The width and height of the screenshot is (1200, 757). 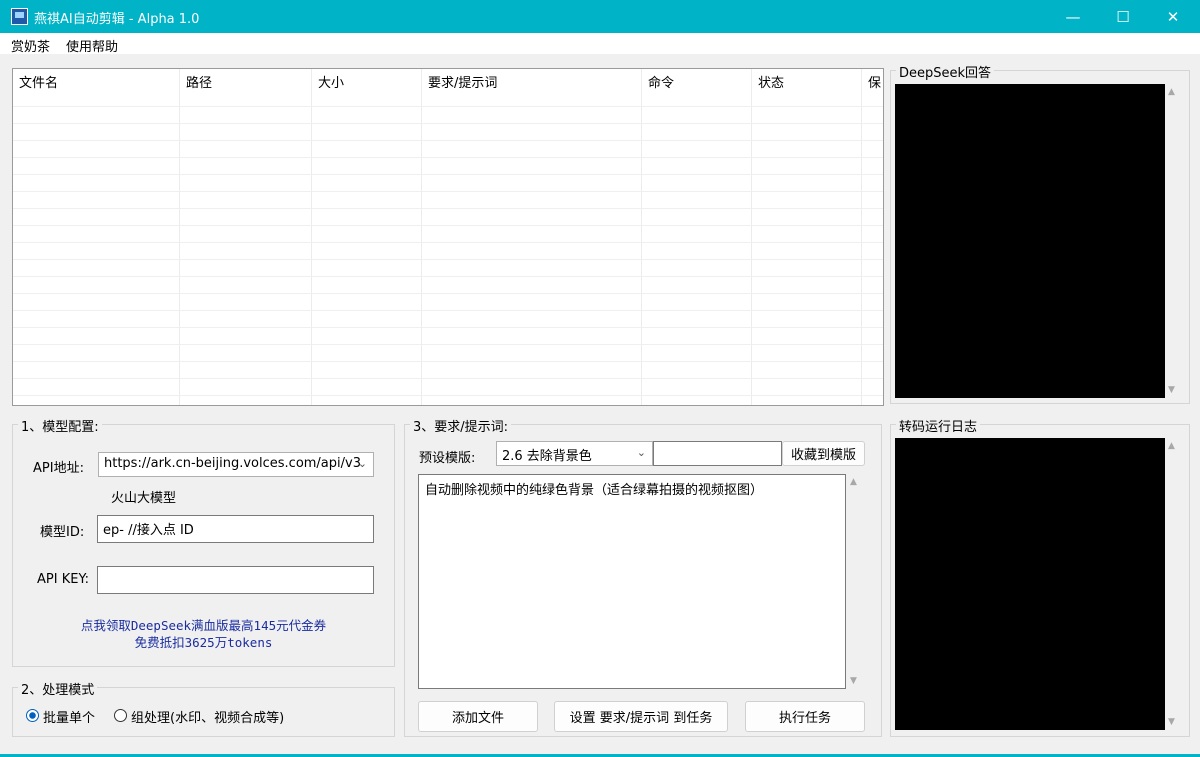 What do you see at coordinates (235, 529) in the screenshot?
I see `model-id-input: ep- //接入点 ID` at bounding box center [235, 529].